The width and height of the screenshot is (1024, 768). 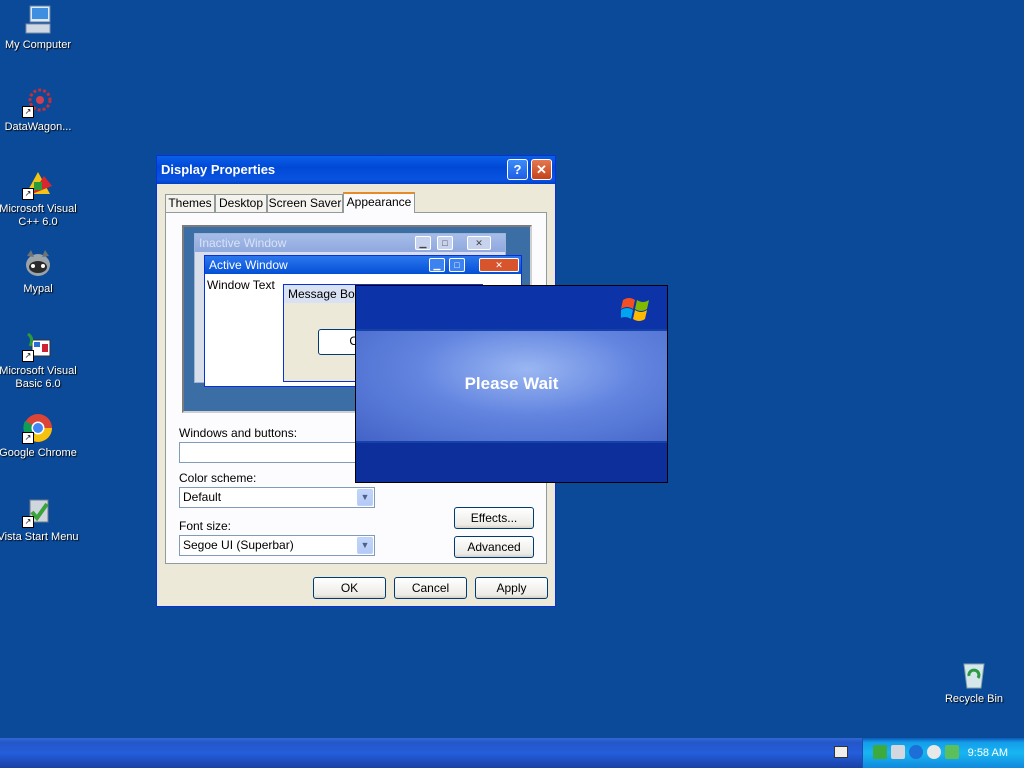 What do you see at coordinates (430, 588) in the screenshot?
I see `cancel-button: Cancel` at bounding box center [430, 588].